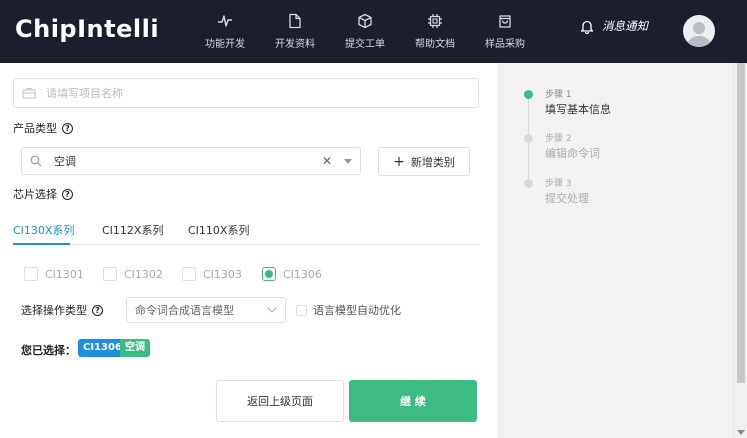 This screenshot has width=747, height=438. I want to click on nav-label: 帮助文档, so click(435, 44).